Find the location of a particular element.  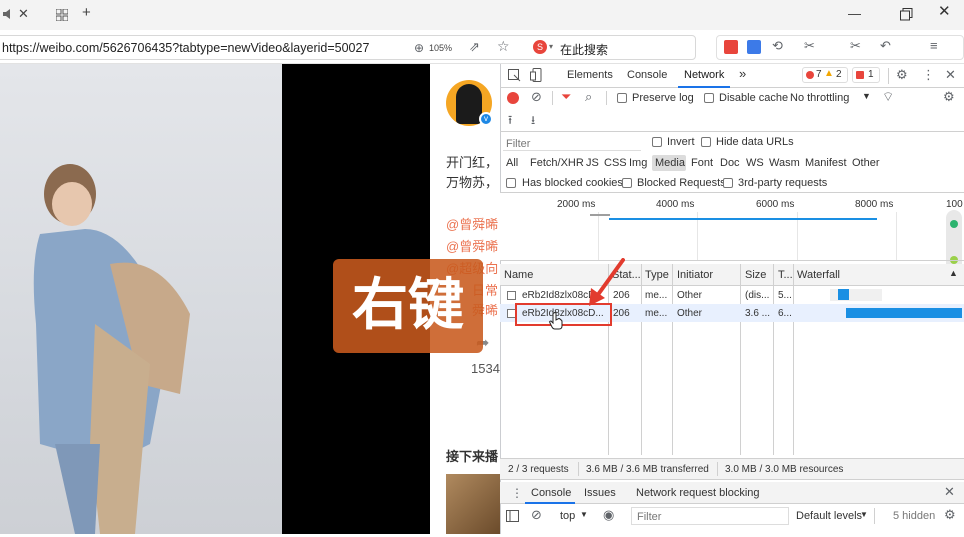

type-filter-media: Media is located at coordinates (670, 163).